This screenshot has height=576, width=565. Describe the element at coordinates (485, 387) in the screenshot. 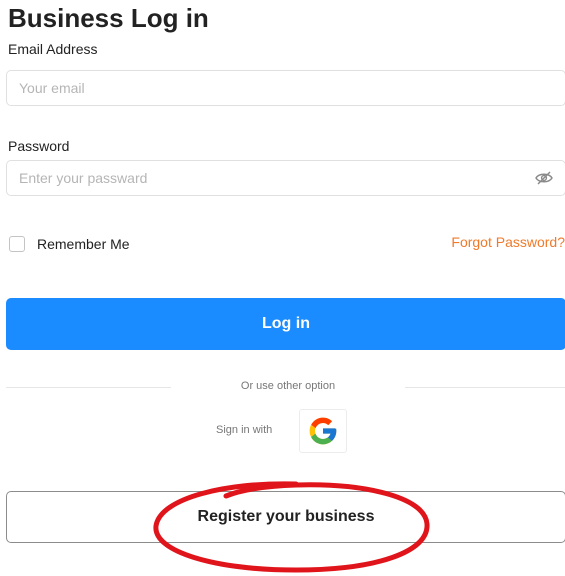

I see `divider-line-right` at that location.